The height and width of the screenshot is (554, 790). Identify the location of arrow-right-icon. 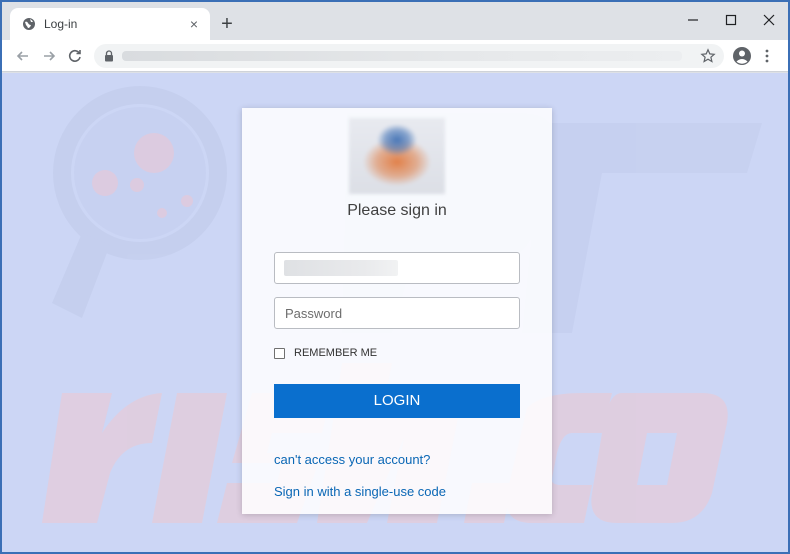
(49, 56).